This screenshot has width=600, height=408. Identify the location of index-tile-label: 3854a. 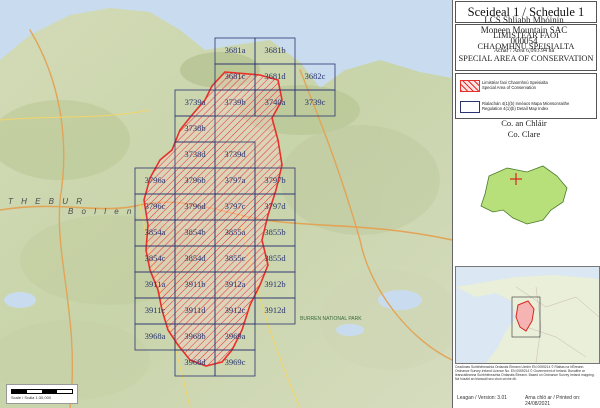
(155, 232).